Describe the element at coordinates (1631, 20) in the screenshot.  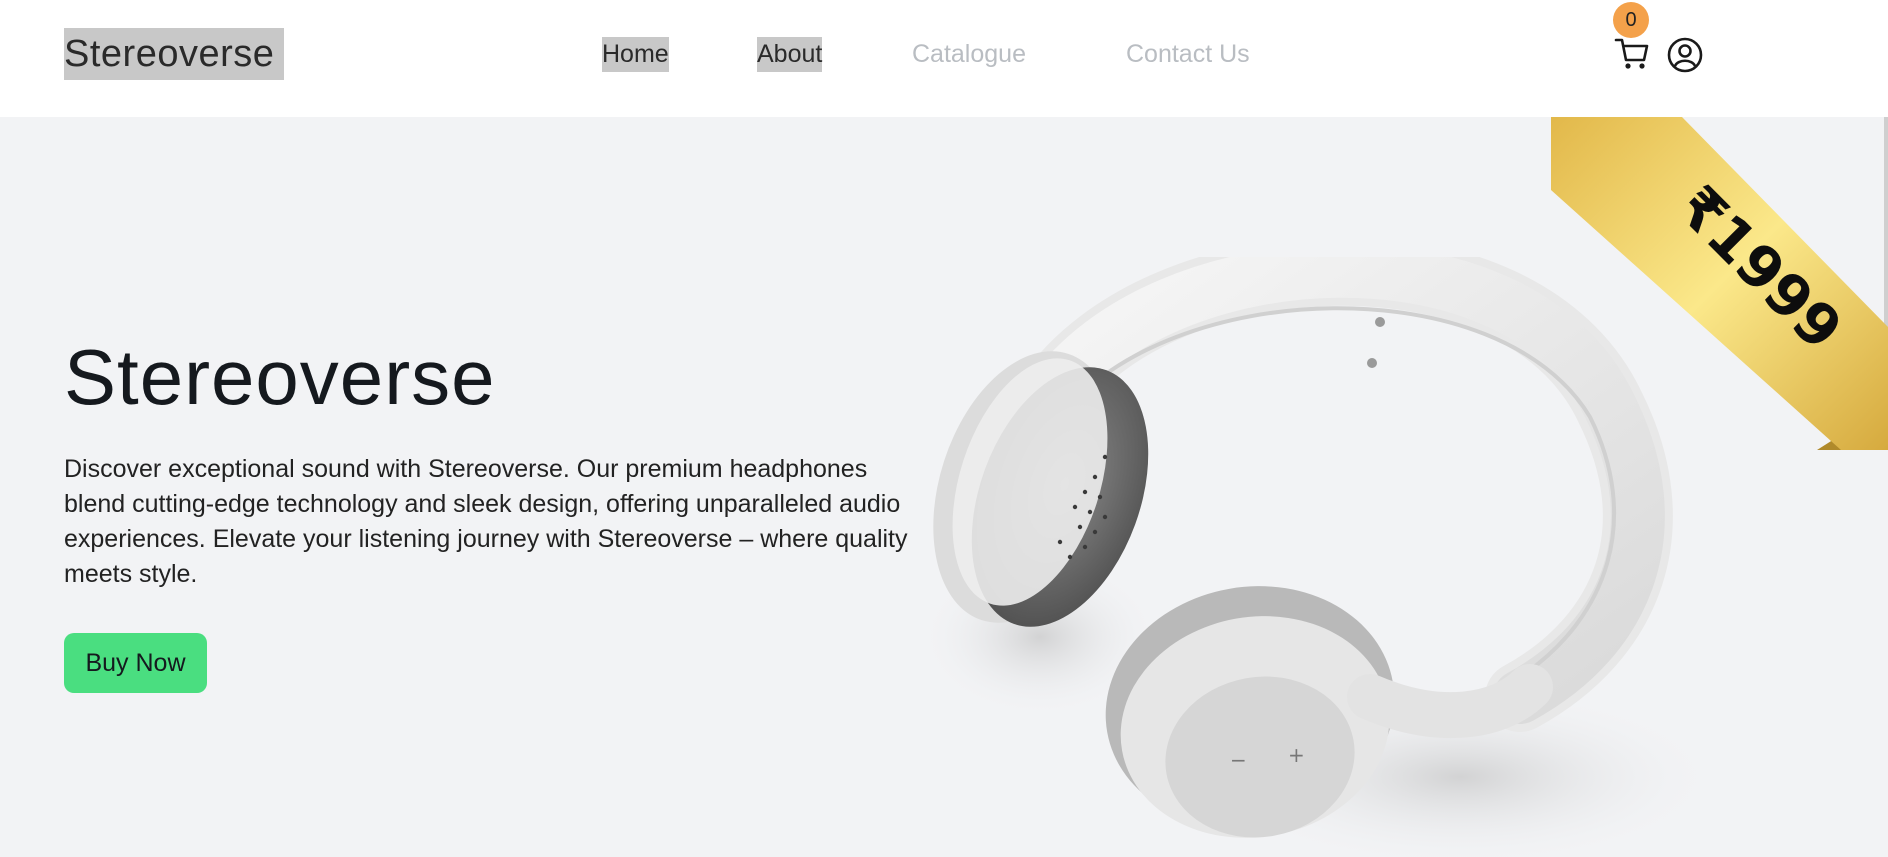
I see `cart-count-badge: 0` at that location.